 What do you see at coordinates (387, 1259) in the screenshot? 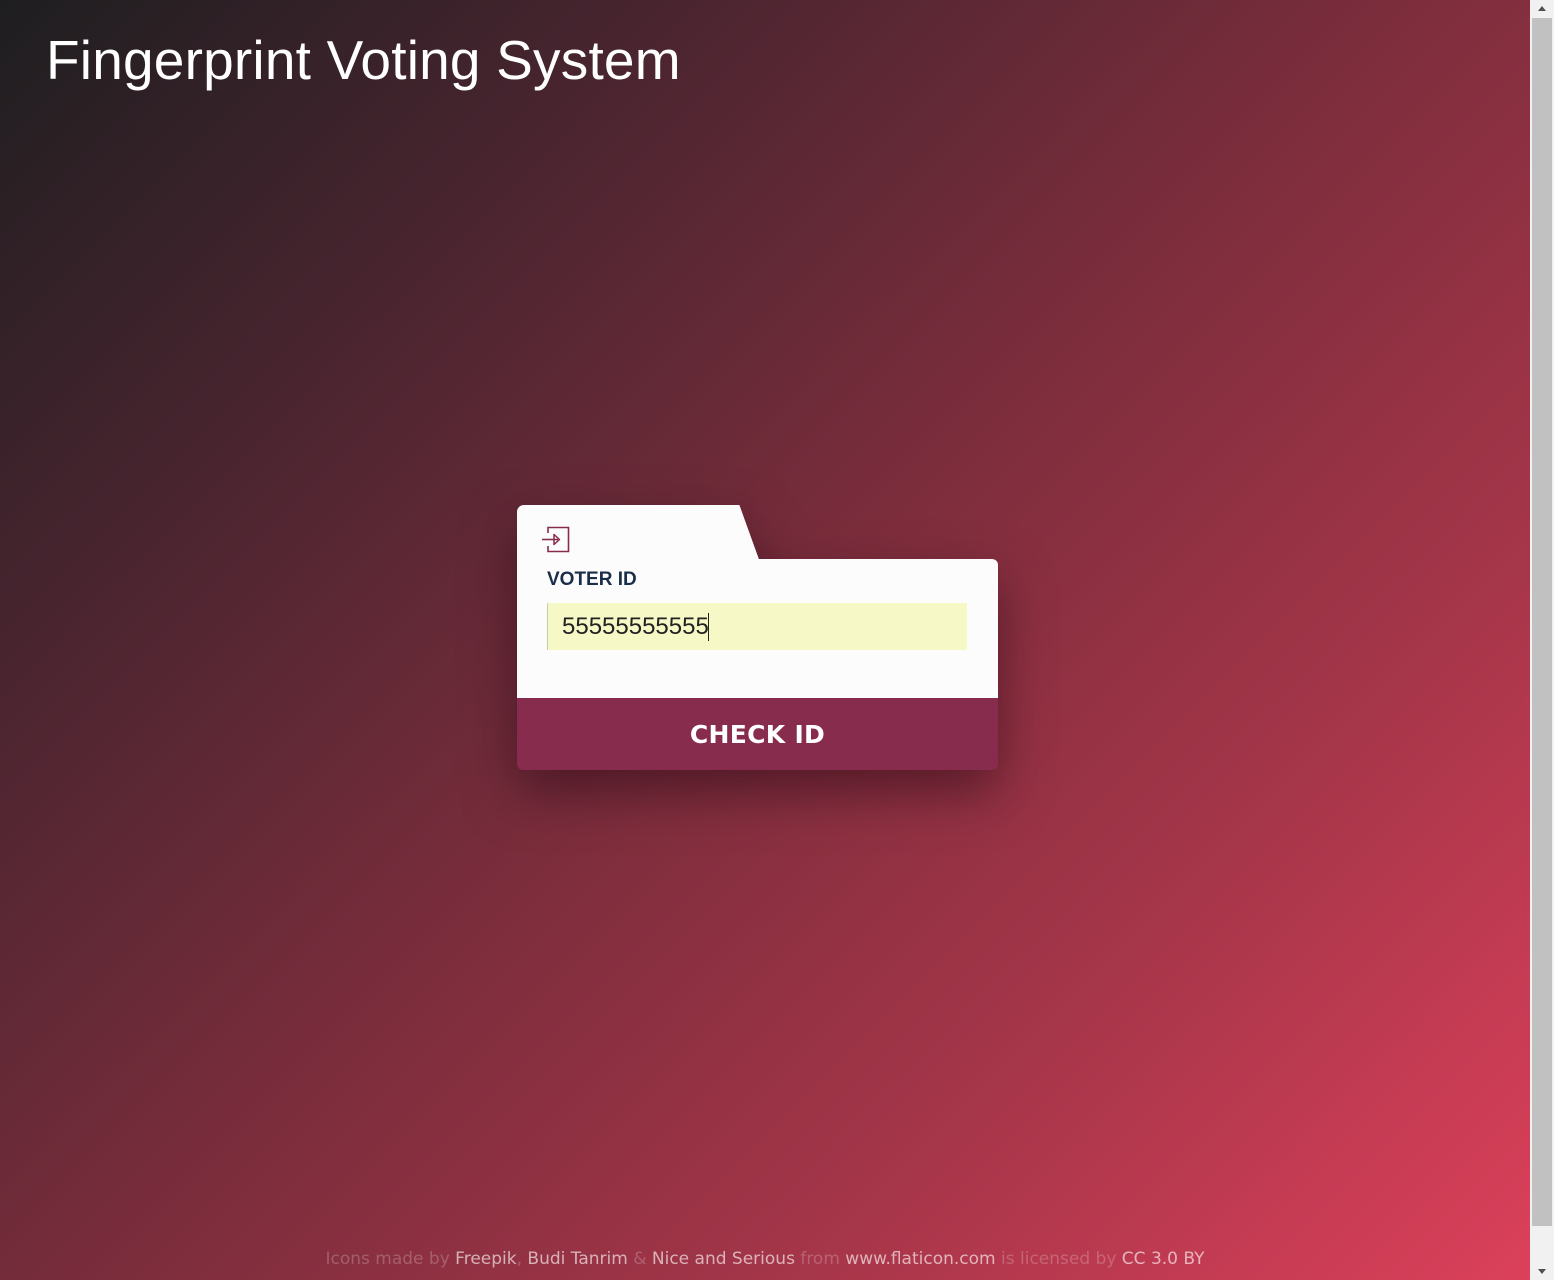
I see `footer-text-icons-made-by: Icons made by` at bounding box center [387, 1259].